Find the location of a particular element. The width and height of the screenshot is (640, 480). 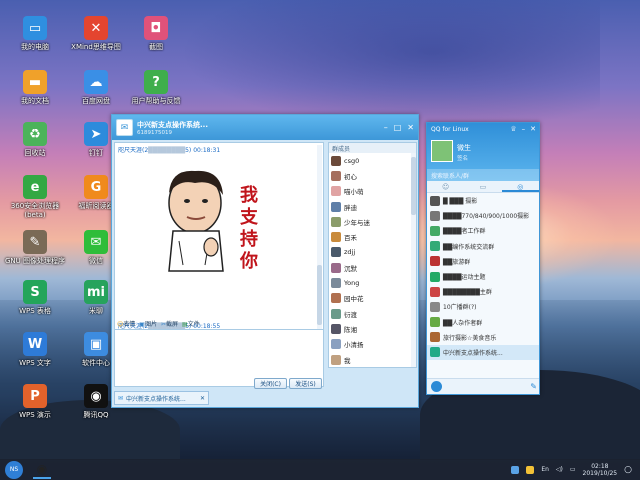

close-chat-button: 关闭(C) is located at coordinates (270, 383).